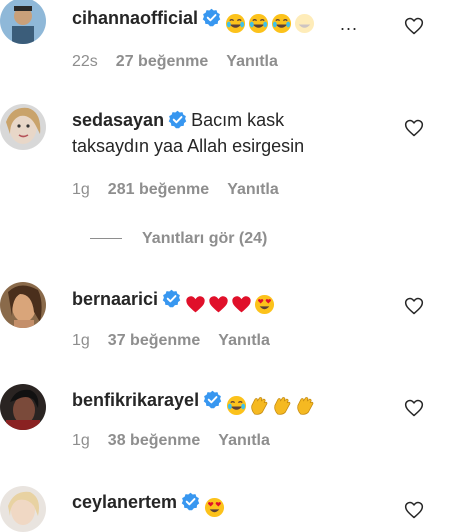  Describe the element at coordinates (205, 238) in the screenshot. I see `view-replies-label: Yanıtları gör (24)` at that location.